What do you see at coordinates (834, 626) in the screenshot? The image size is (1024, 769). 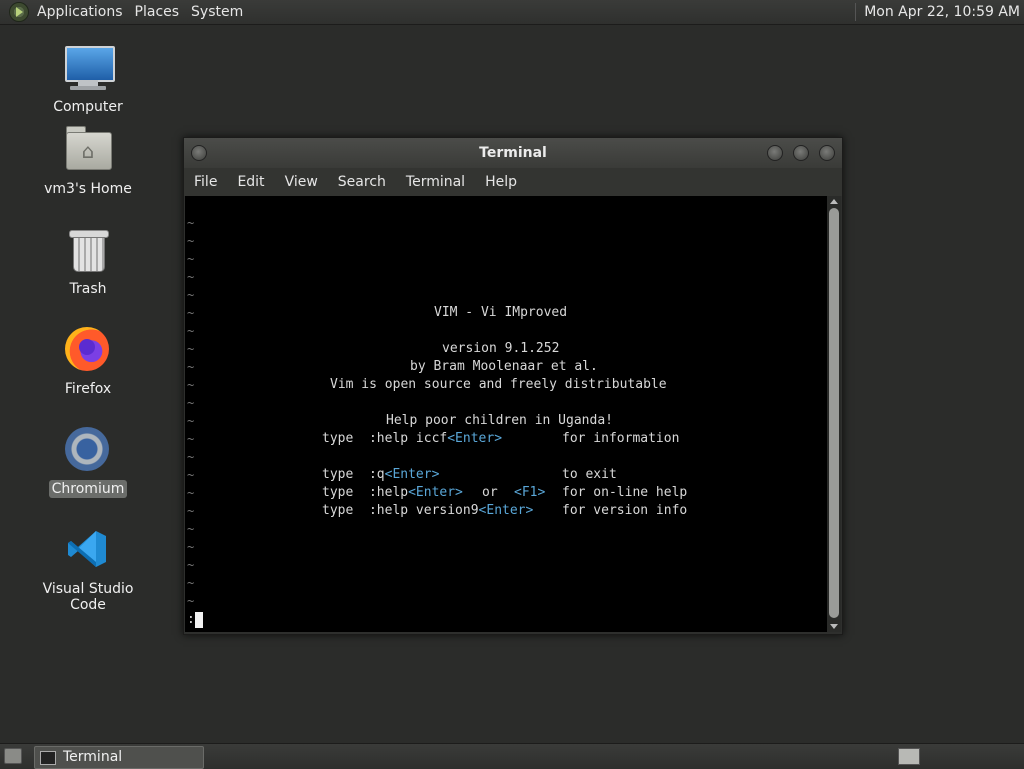 I see `scroll-down-arrow-icon` at bounding box center [834, 626].